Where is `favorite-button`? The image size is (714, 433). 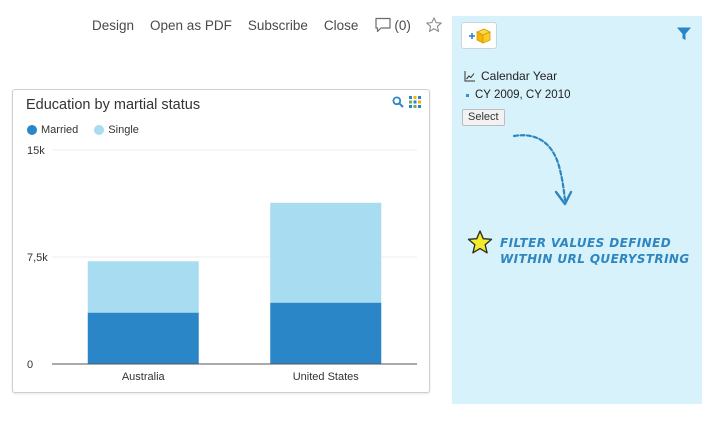
favorite-button is located at coordinates (434, 25).